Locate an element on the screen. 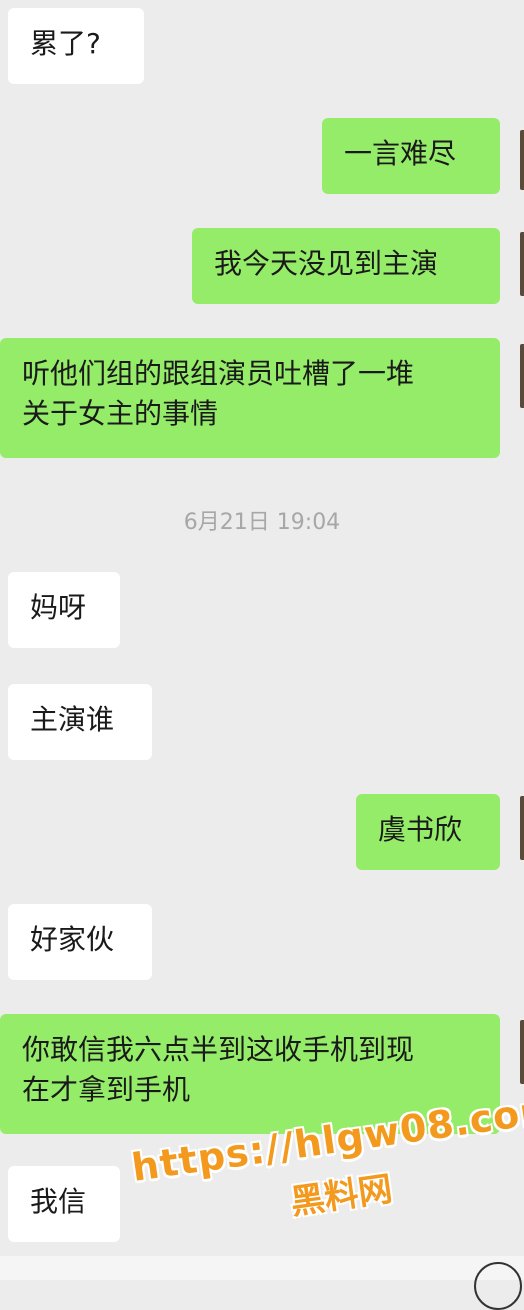 The height and width of the screenshot is (1310, 524). message-timestamp: 6月21日 19:04 is located at coordinates (262, 522).